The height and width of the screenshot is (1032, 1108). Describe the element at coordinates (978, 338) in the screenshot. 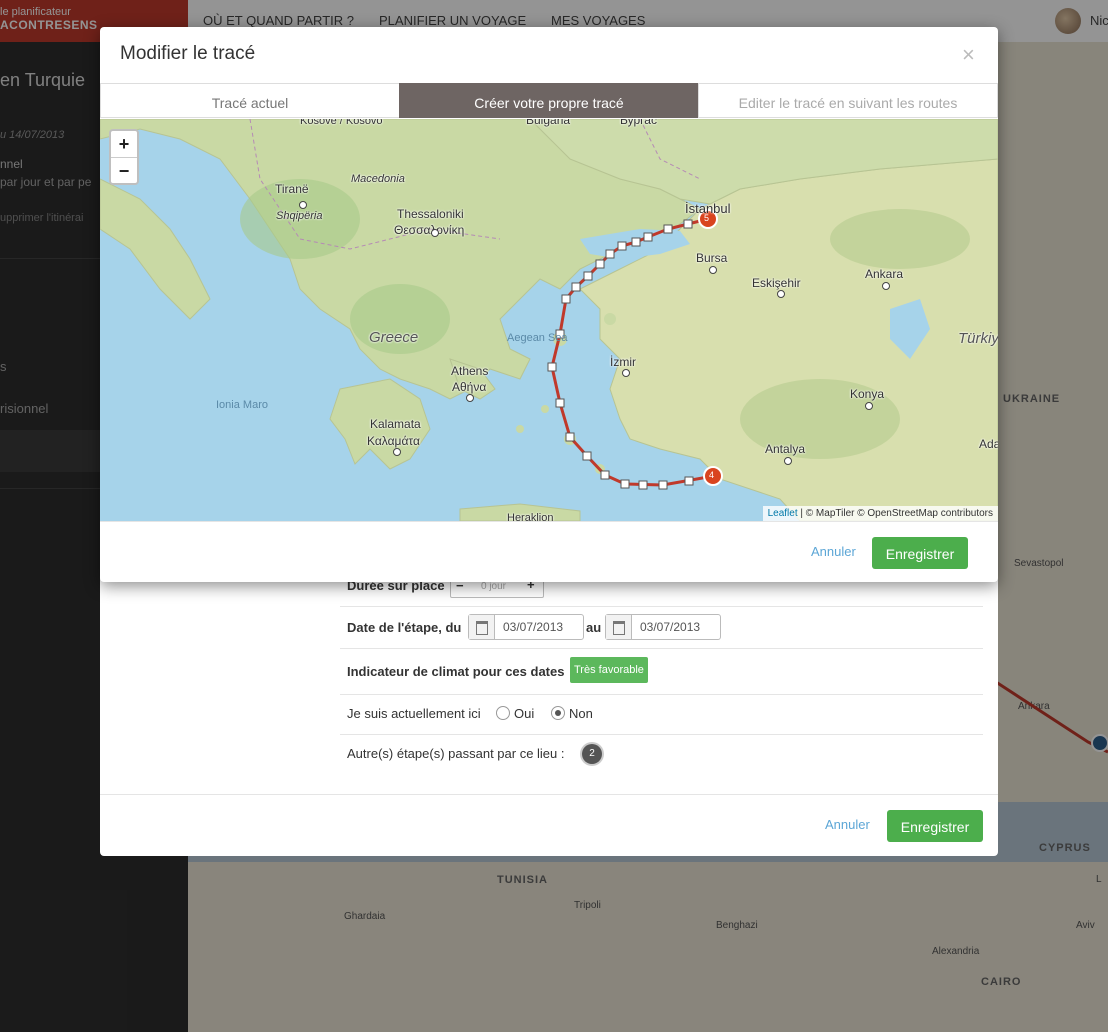

I see `map-label-turkiye: Türkiye` at that location.